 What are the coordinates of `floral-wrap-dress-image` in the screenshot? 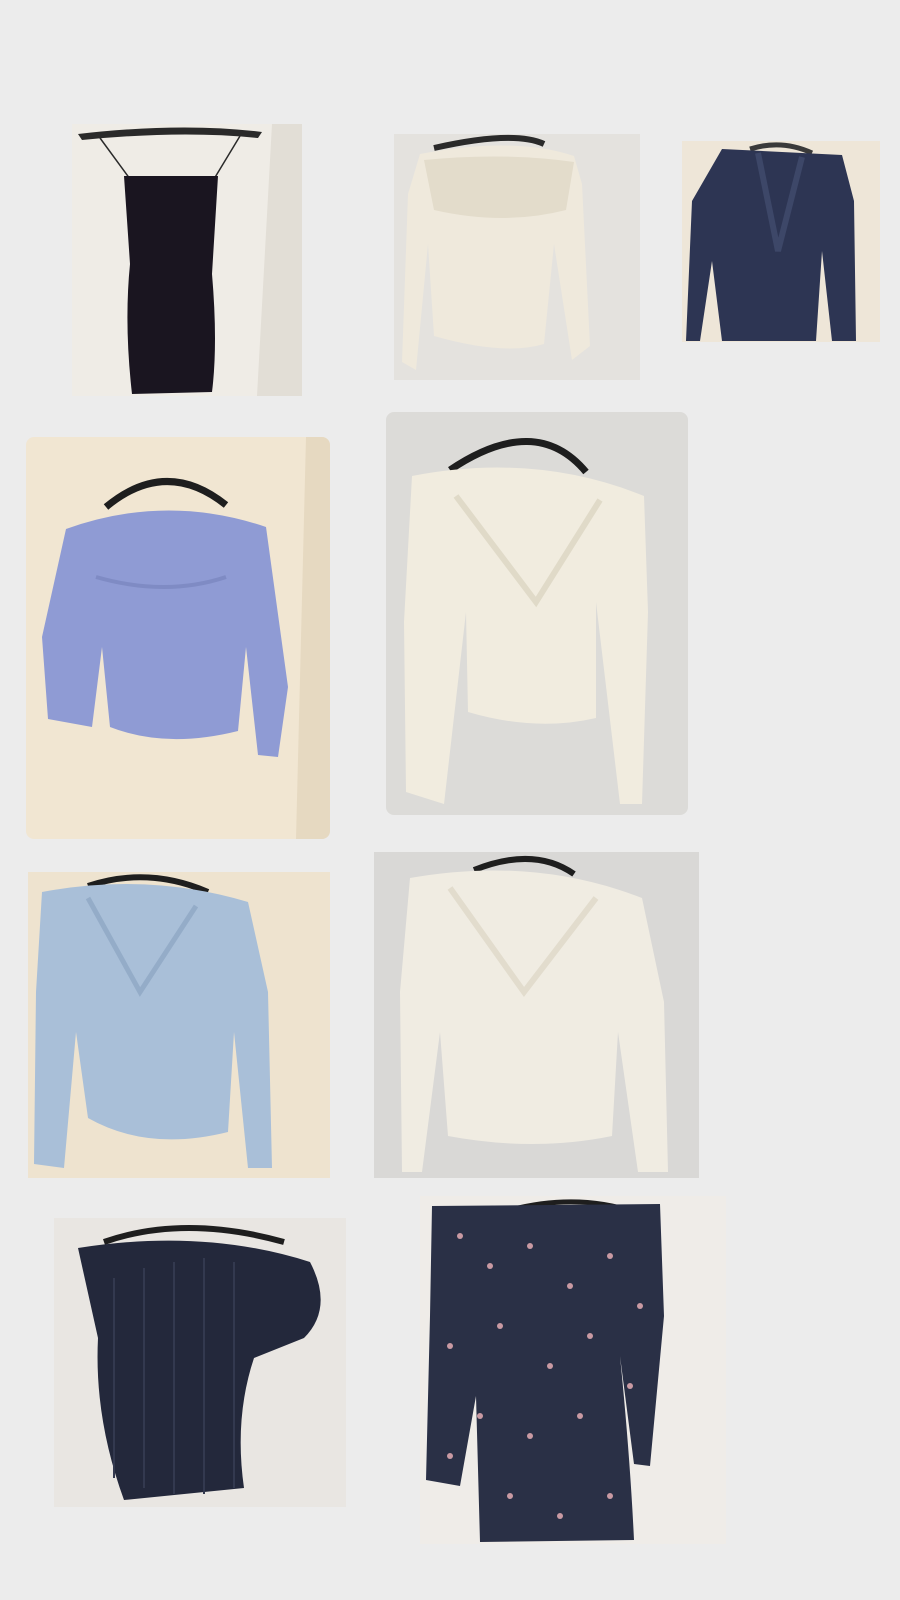 It's located at (573, 1370).